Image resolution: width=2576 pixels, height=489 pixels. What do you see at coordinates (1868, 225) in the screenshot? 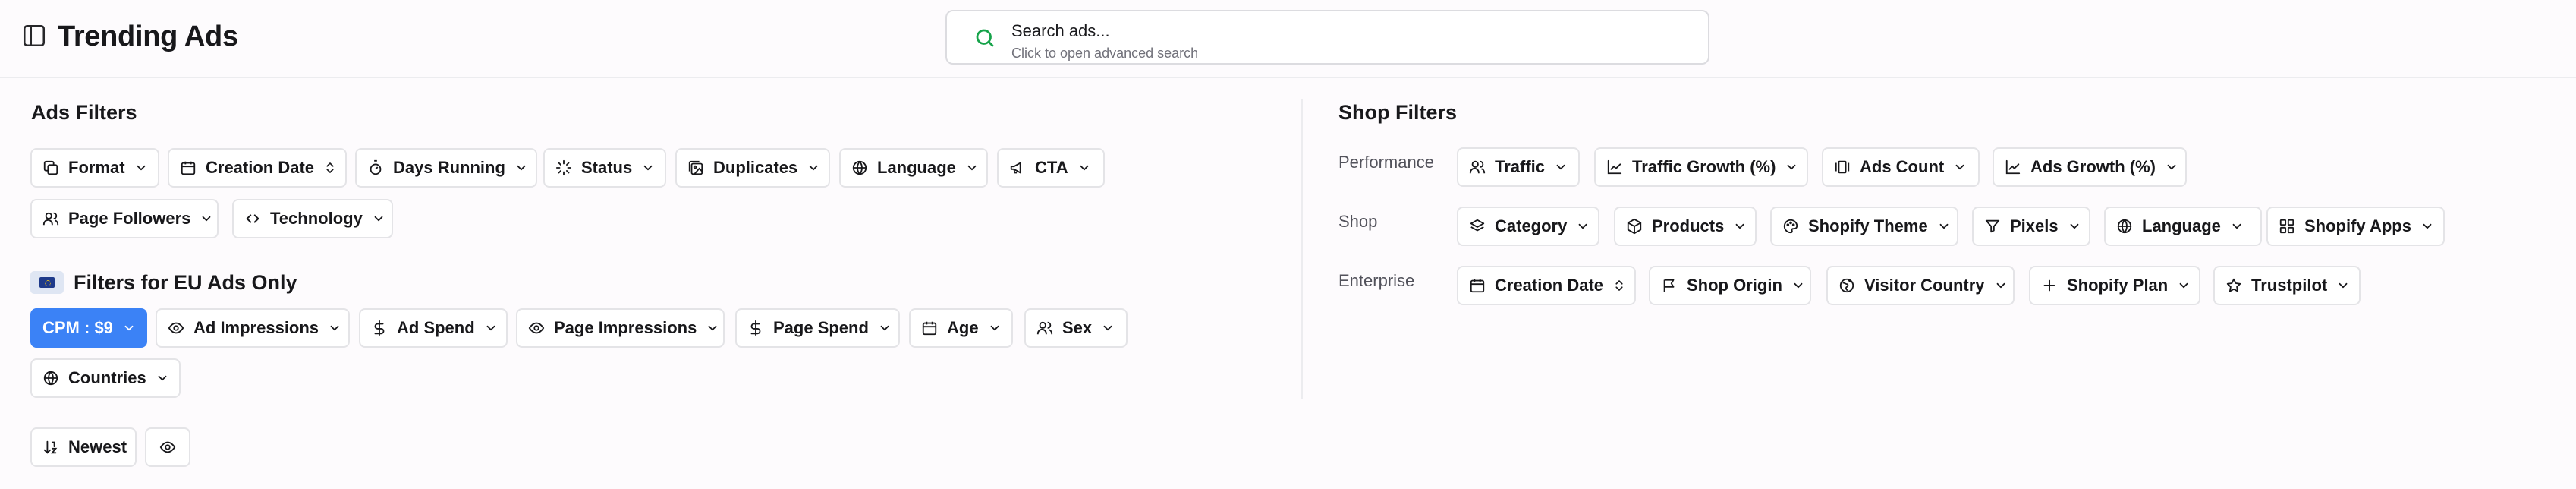
I see `filter-shopify-theme-label: Shopify Theme` at bounding box center [1868, 225].